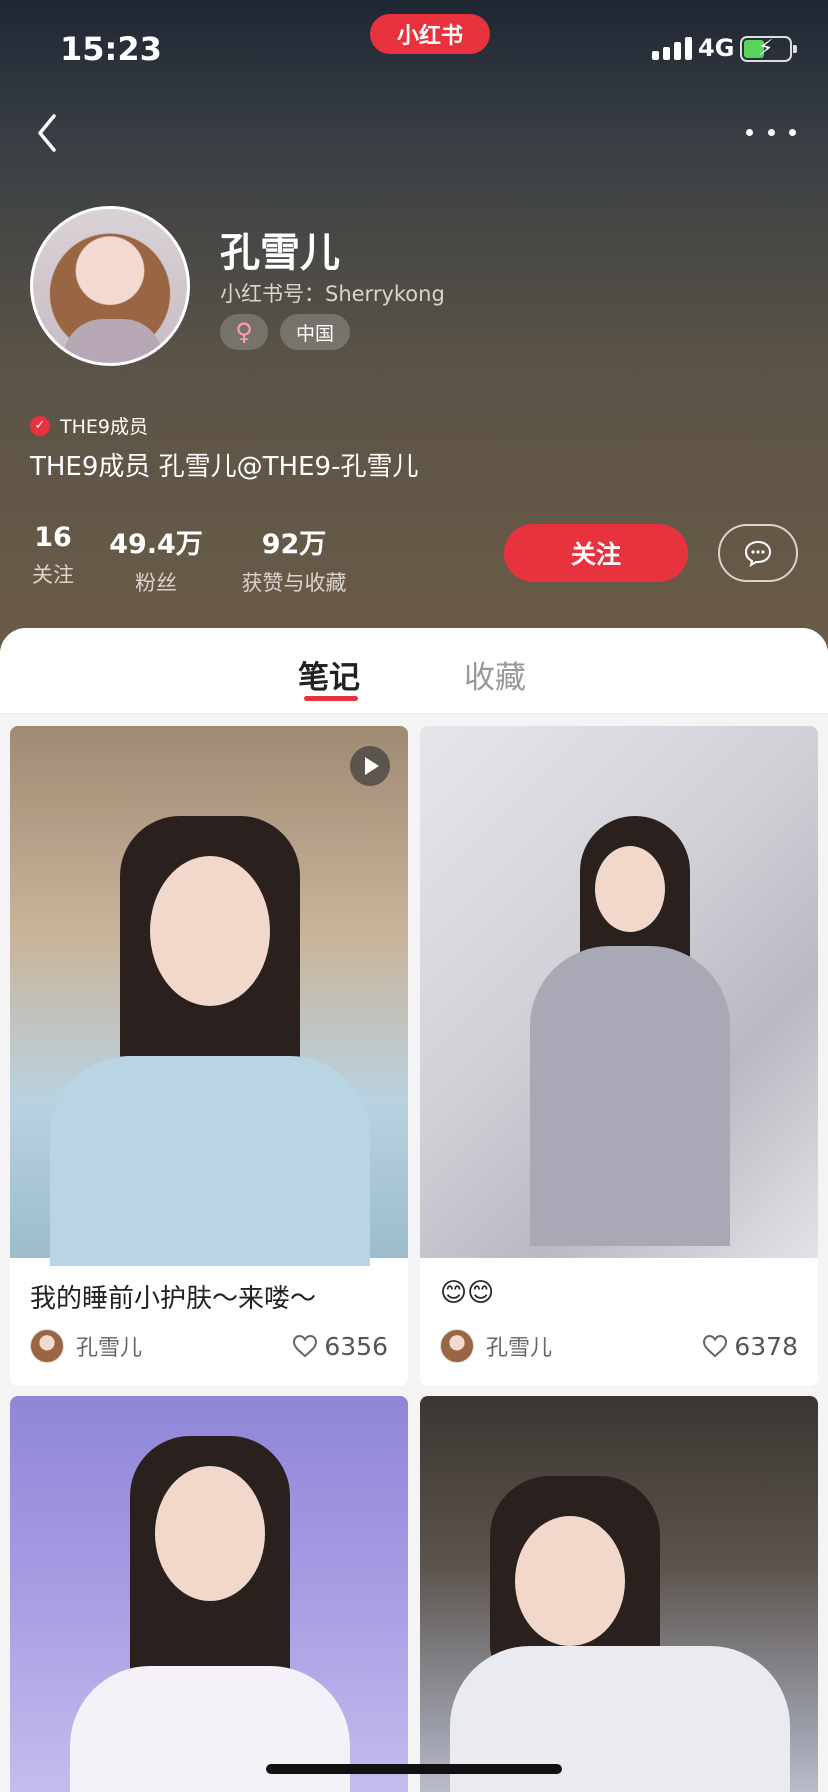 The width and height of the screenshot is (828, 1792). I want to click on chat-bubble-icon, so click(758, 554).